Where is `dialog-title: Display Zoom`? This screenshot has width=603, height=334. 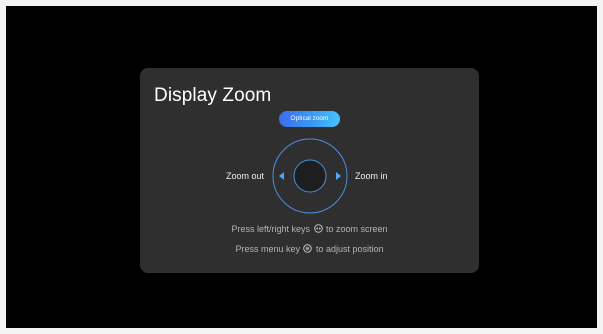 dialog-title: Display Zoom is located at coordinates (213, 95).